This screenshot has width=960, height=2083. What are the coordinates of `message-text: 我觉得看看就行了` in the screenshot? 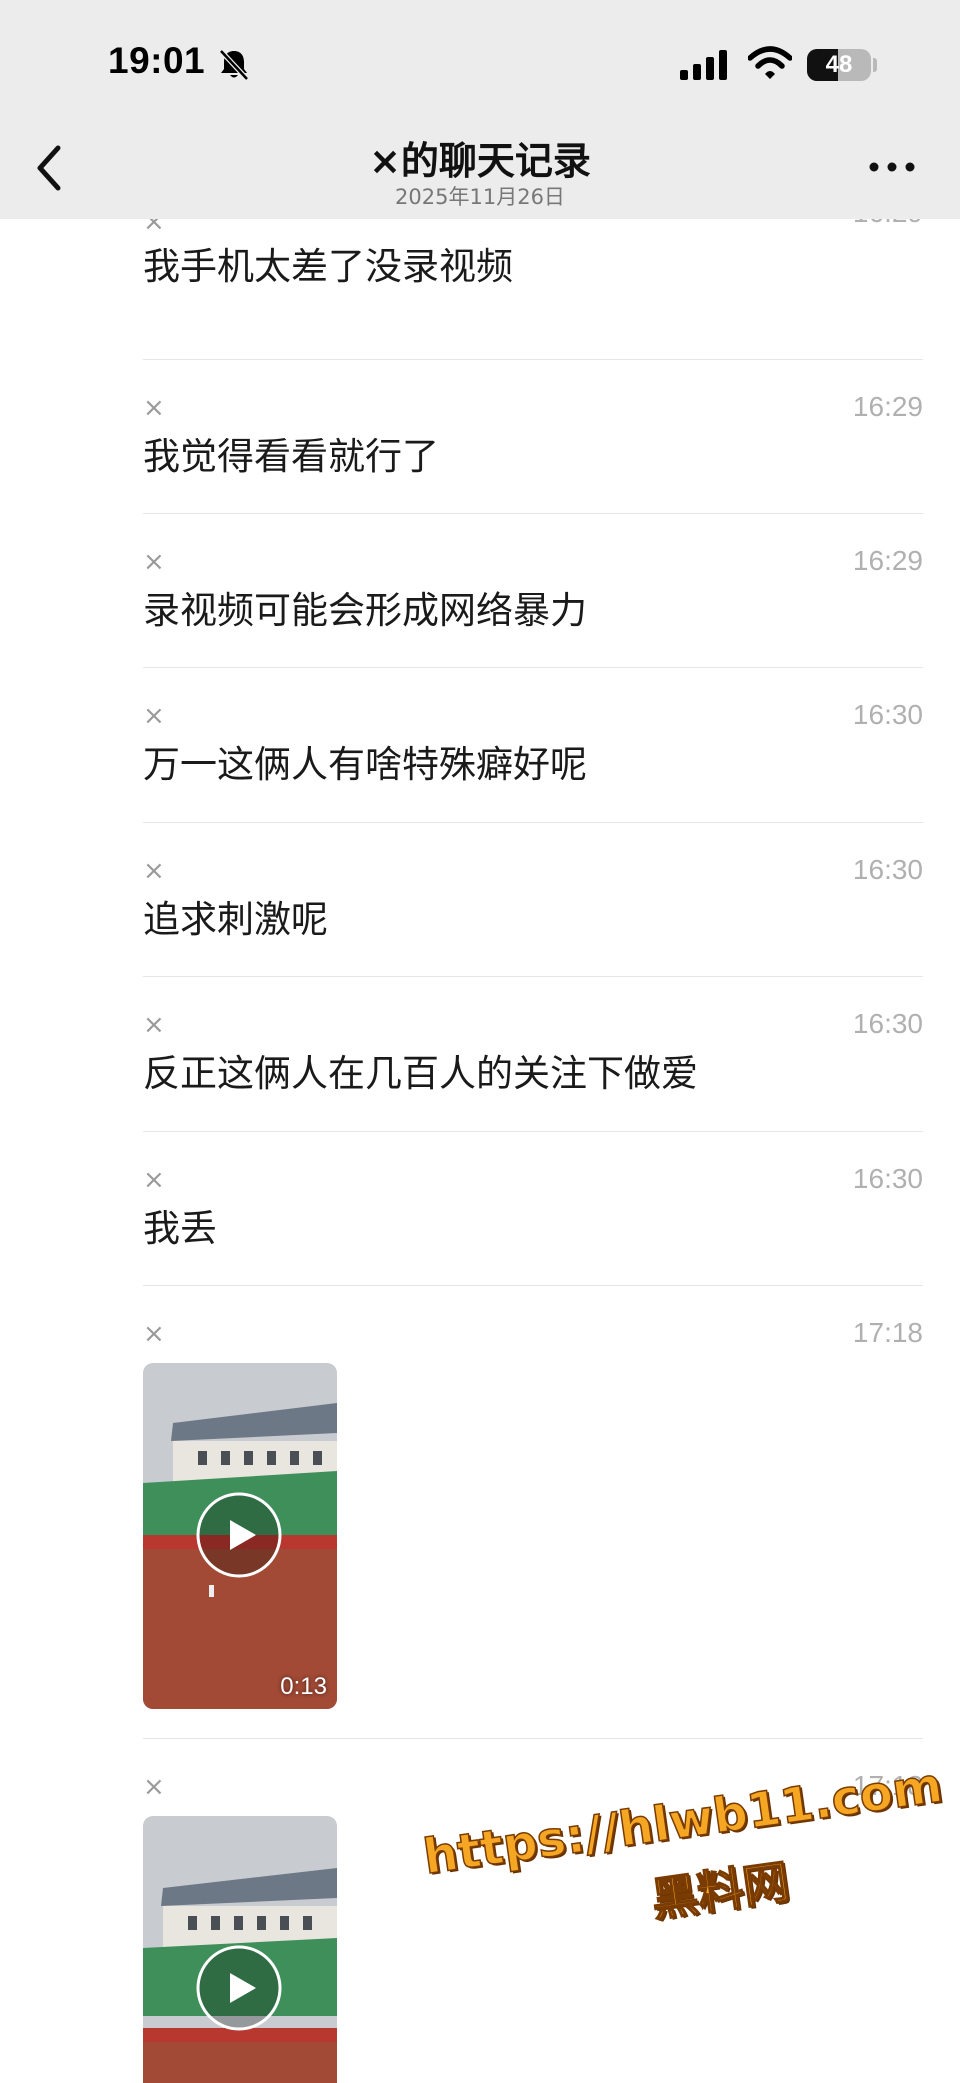 It's located at (291, 456).